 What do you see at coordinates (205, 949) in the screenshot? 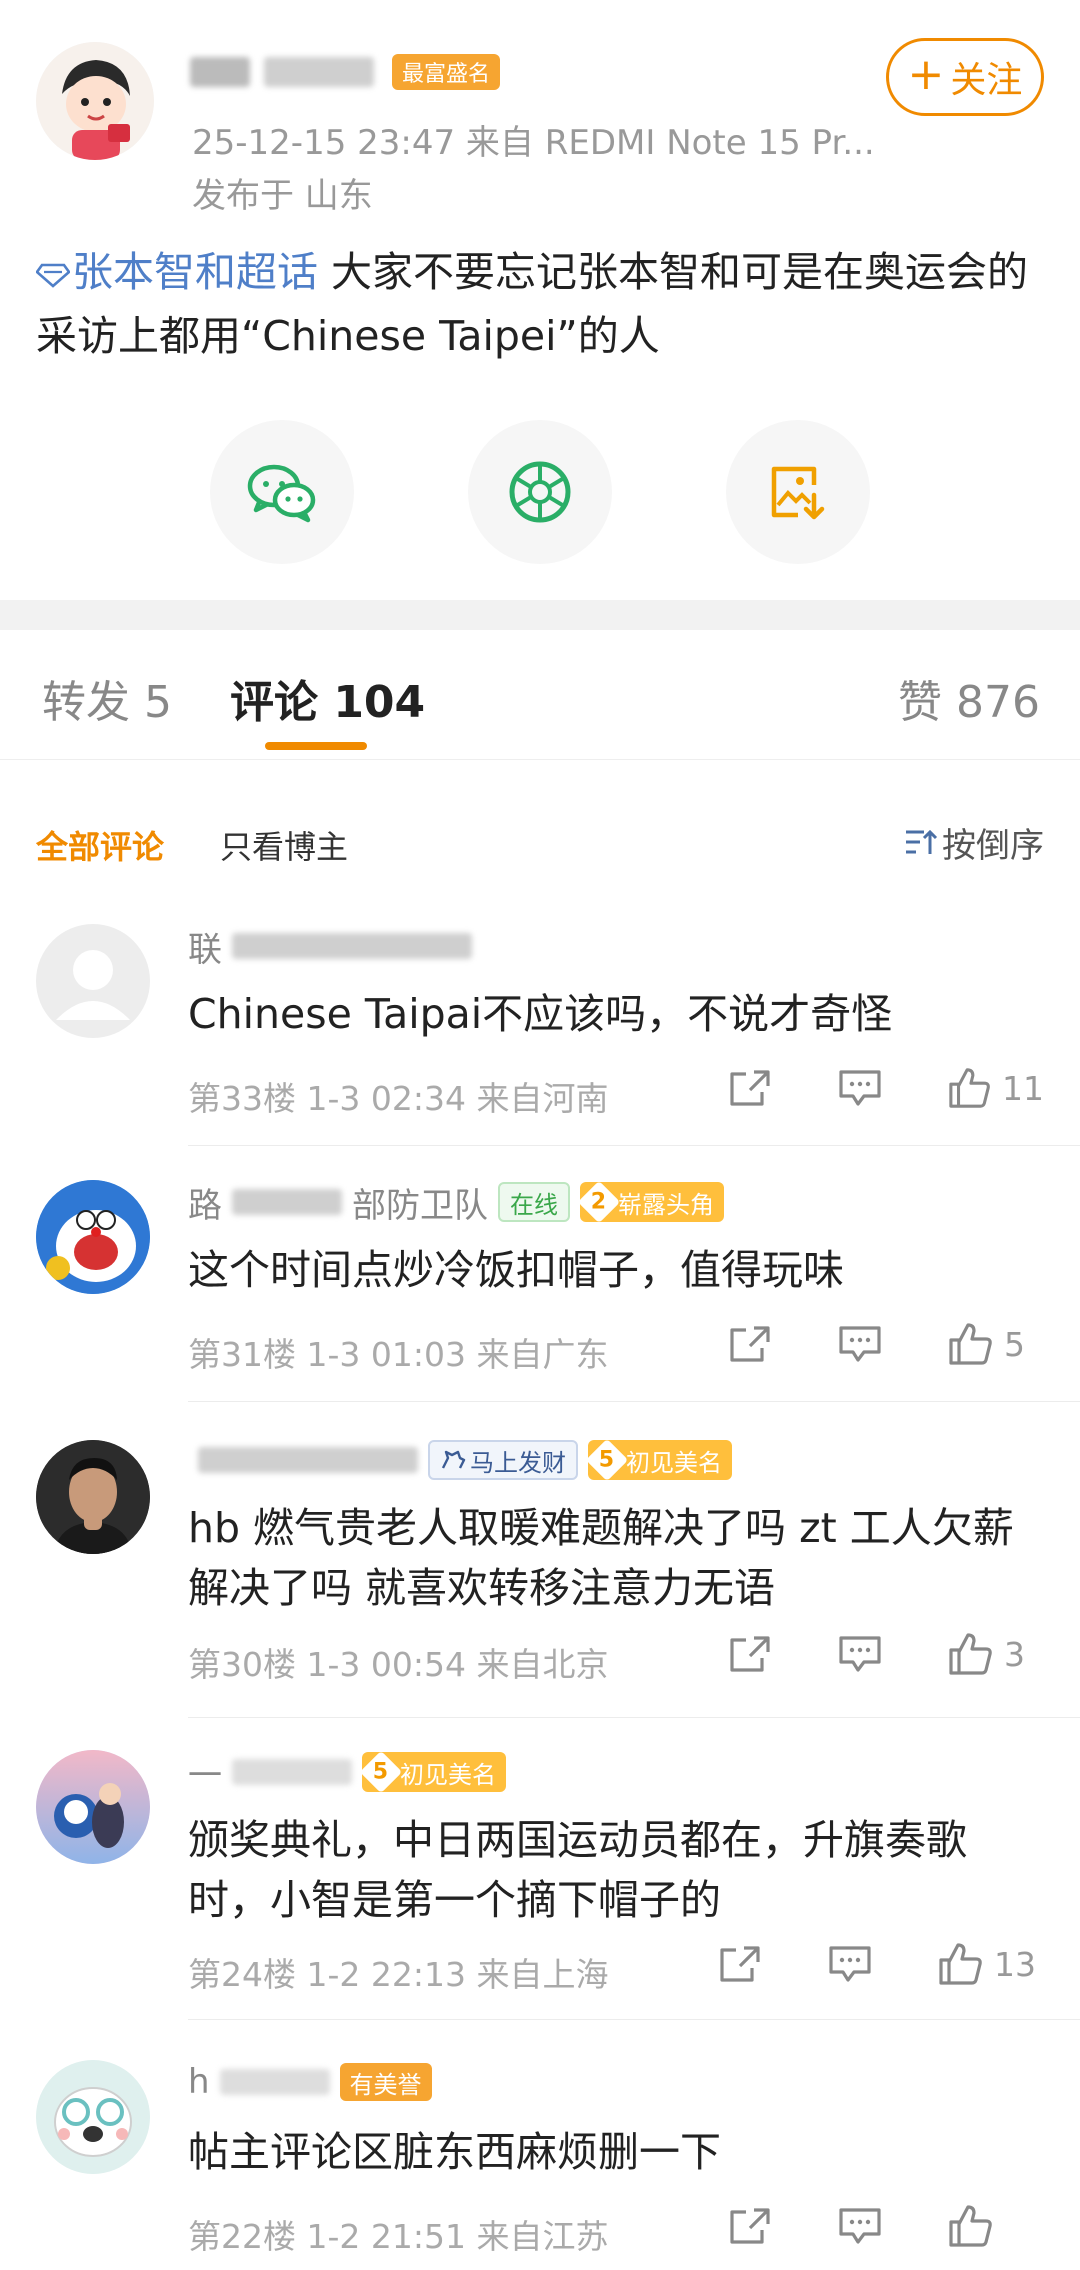
I see `commenter-name: 联` at bounding box center [205, 949].